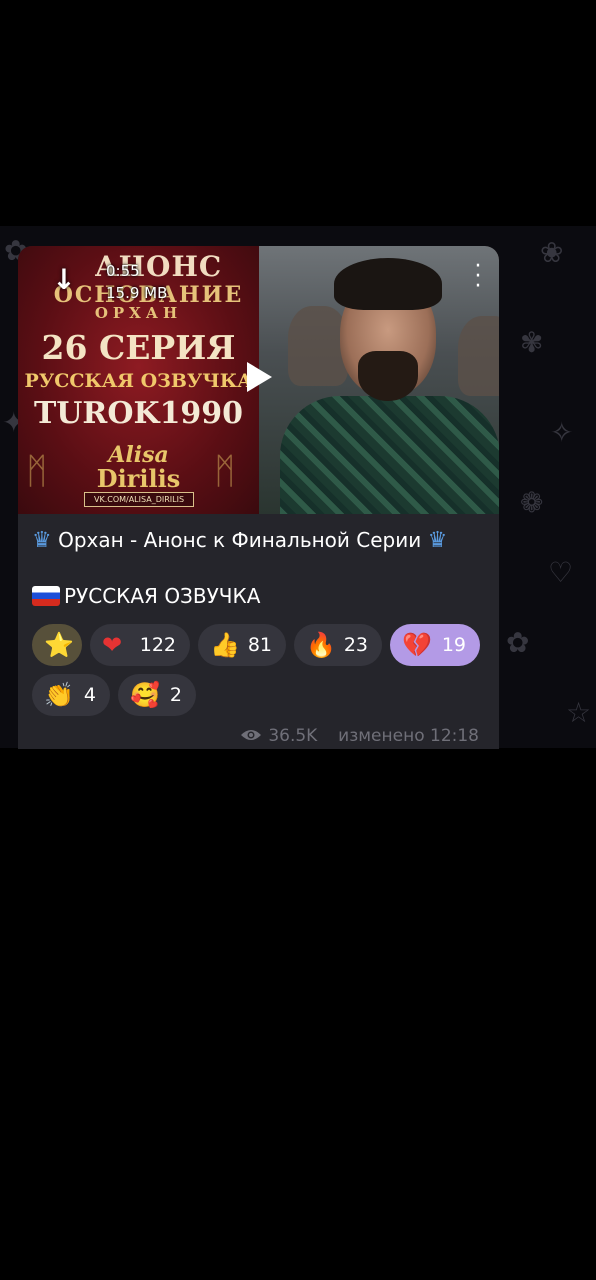 This screenshot has height=1280, width=596. What do you see at coordinates (355, 645) in the screenshot?
I see `reaction-count: 23` at bounding box center [355, 645].